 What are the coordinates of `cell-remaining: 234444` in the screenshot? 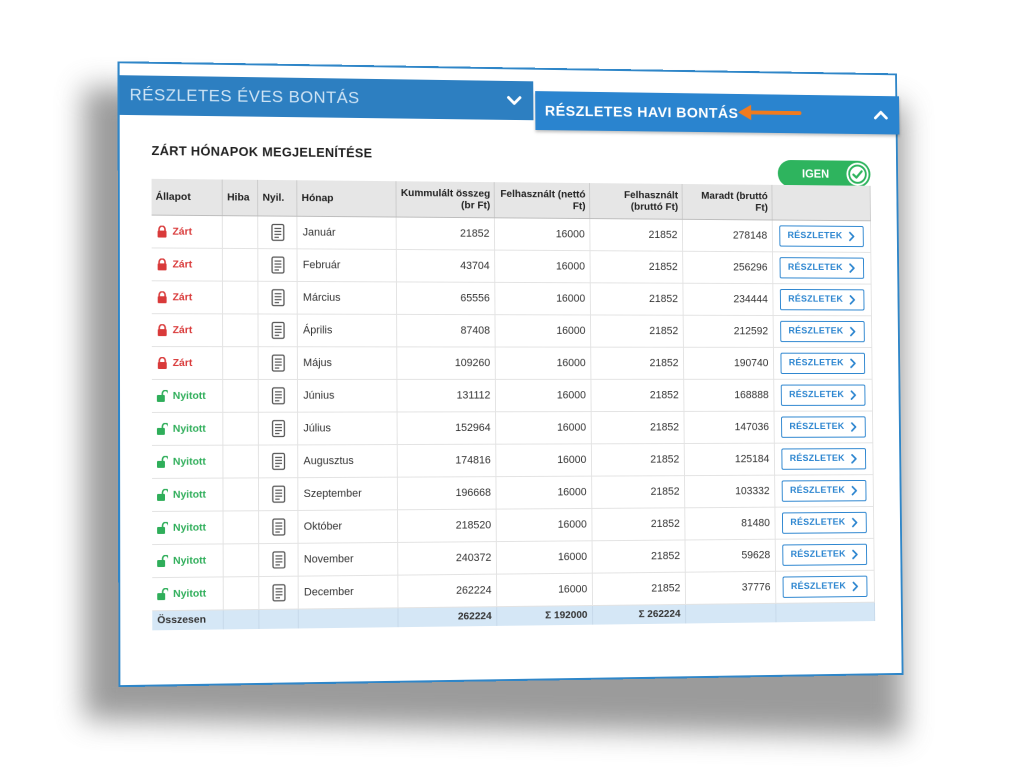 It's located at (728, 299).